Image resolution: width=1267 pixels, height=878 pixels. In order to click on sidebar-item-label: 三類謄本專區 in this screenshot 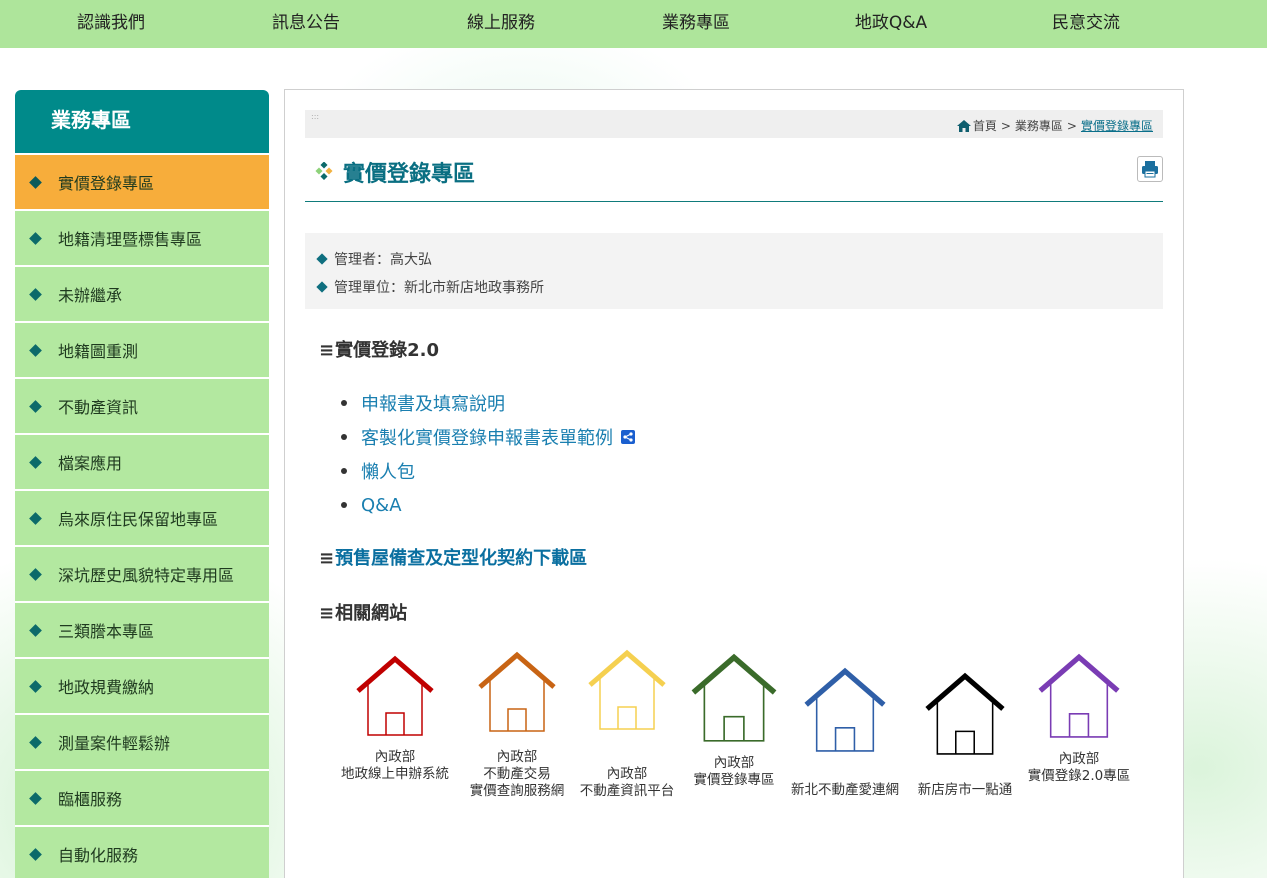, I will do `click(106, 631)`.